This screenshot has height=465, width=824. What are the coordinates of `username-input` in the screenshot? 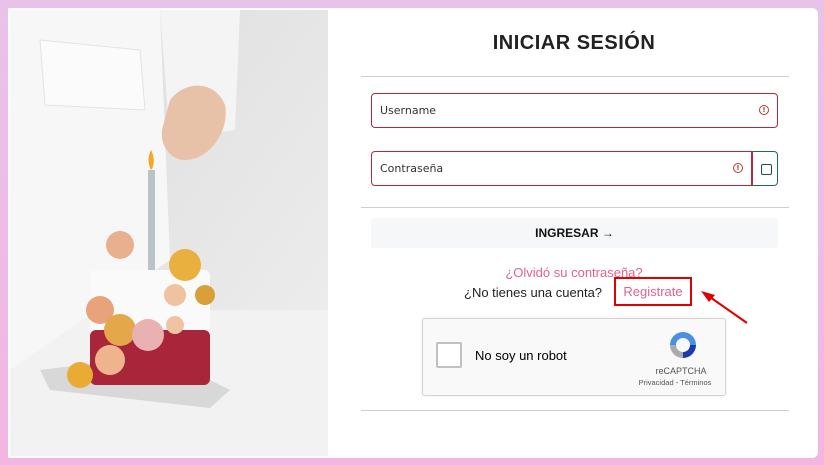 It's located at (574, 110).